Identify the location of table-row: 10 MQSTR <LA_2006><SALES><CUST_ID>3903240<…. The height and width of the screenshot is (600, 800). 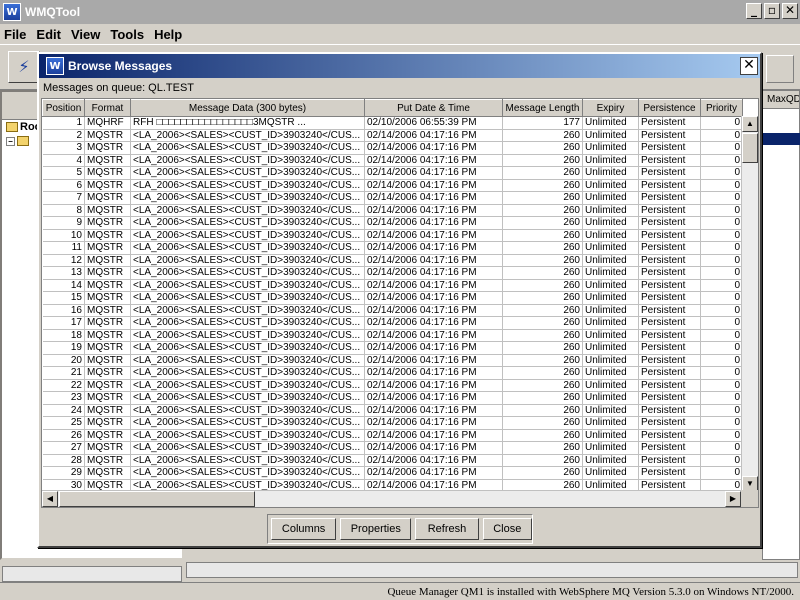
(392, 235).